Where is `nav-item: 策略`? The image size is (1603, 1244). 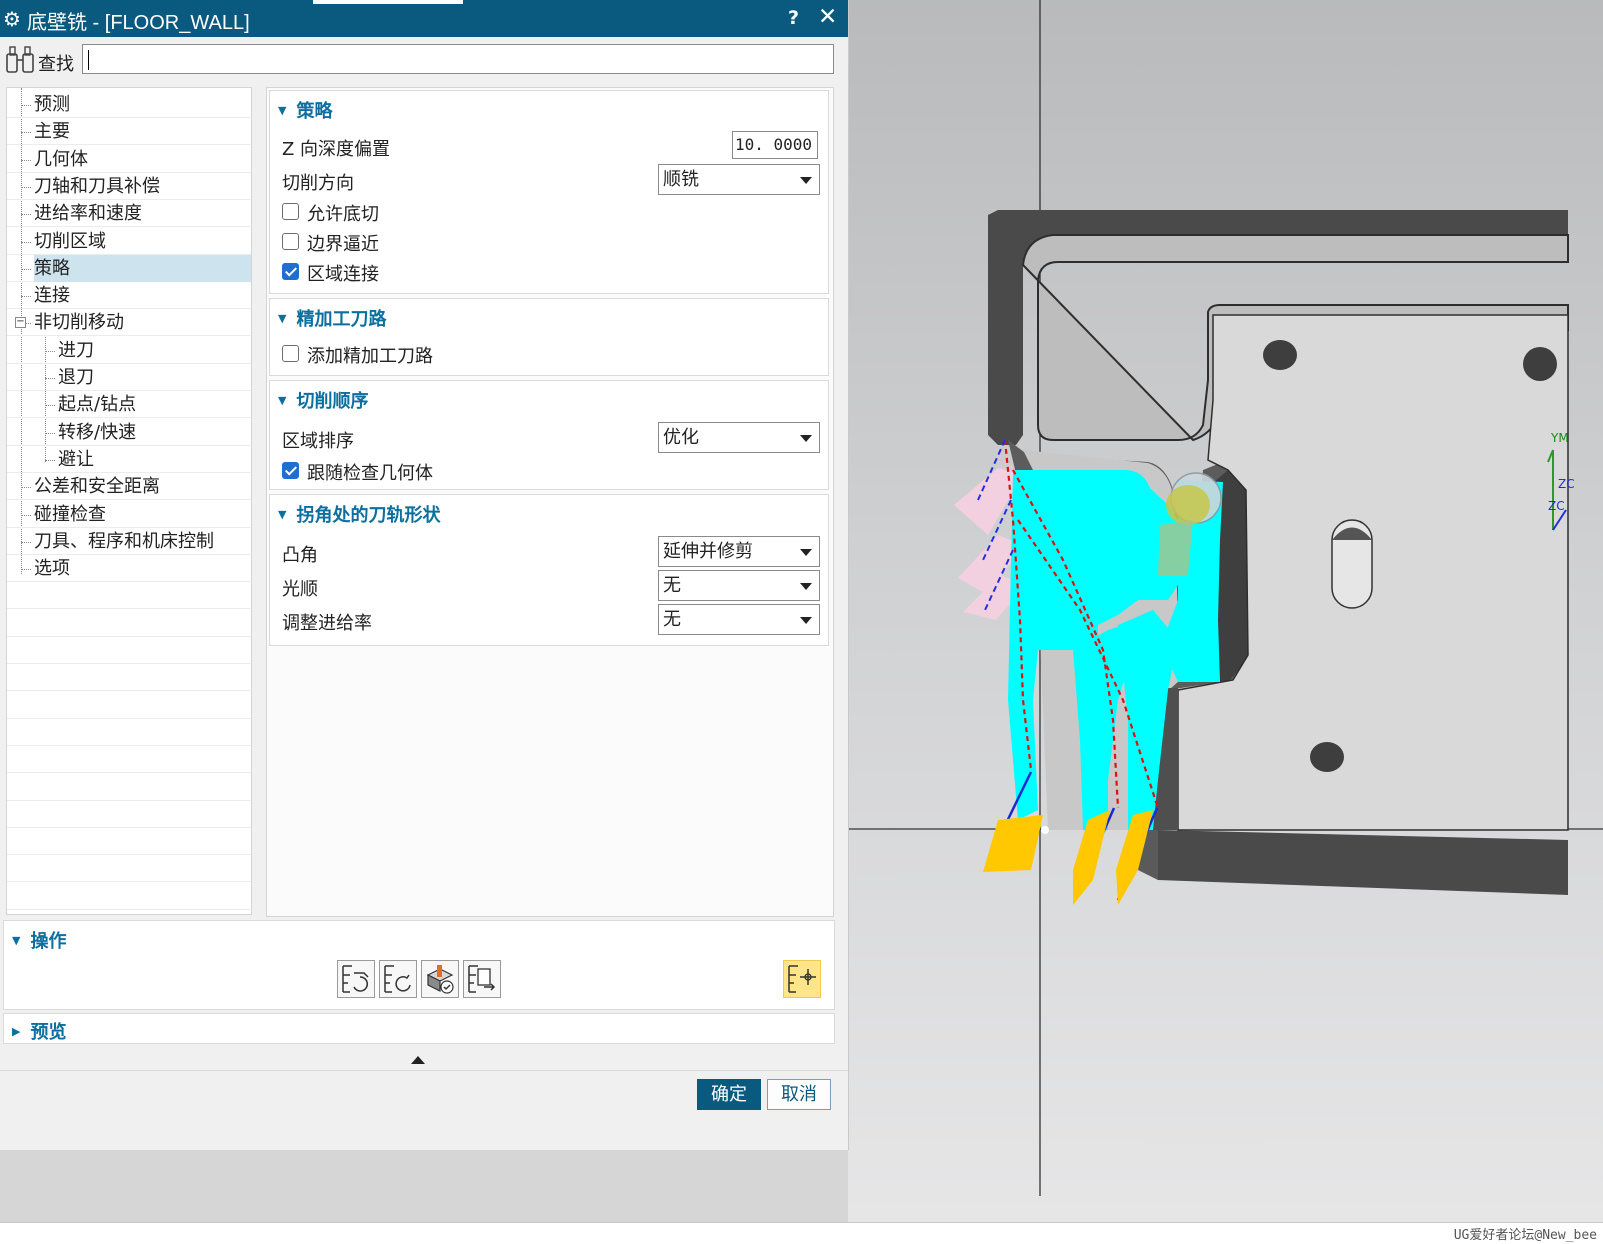 nav-item: 策略 is located at coordinates (129, 268).